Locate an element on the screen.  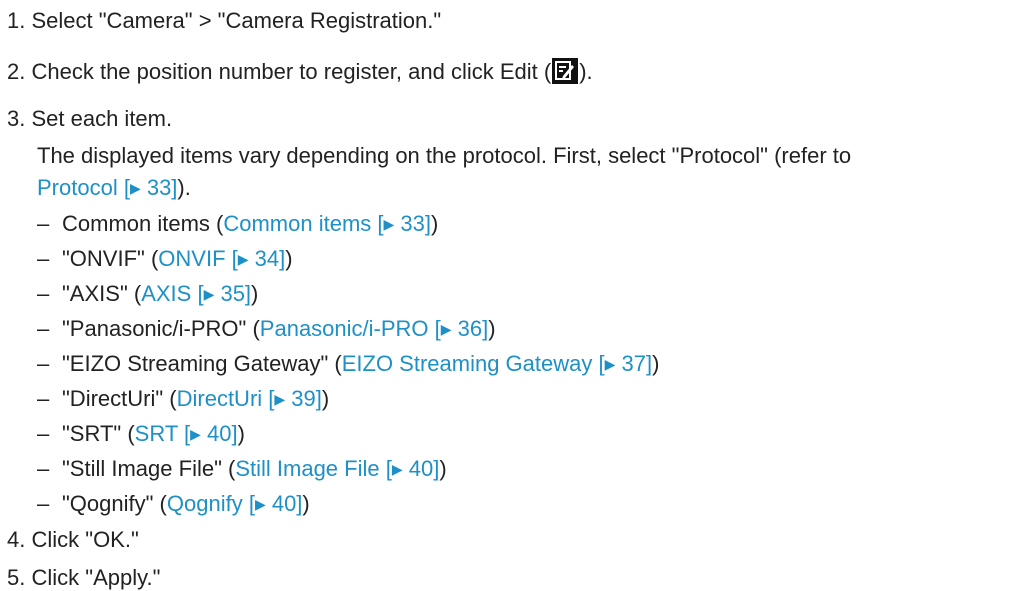
step-number: 1. is located at coordinates (16, 20).